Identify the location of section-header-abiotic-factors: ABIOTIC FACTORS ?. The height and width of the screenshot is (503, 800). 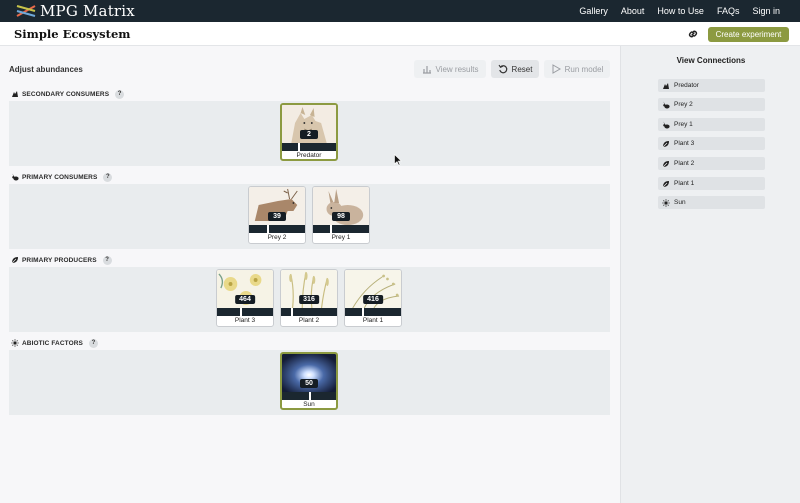
(54, 343).